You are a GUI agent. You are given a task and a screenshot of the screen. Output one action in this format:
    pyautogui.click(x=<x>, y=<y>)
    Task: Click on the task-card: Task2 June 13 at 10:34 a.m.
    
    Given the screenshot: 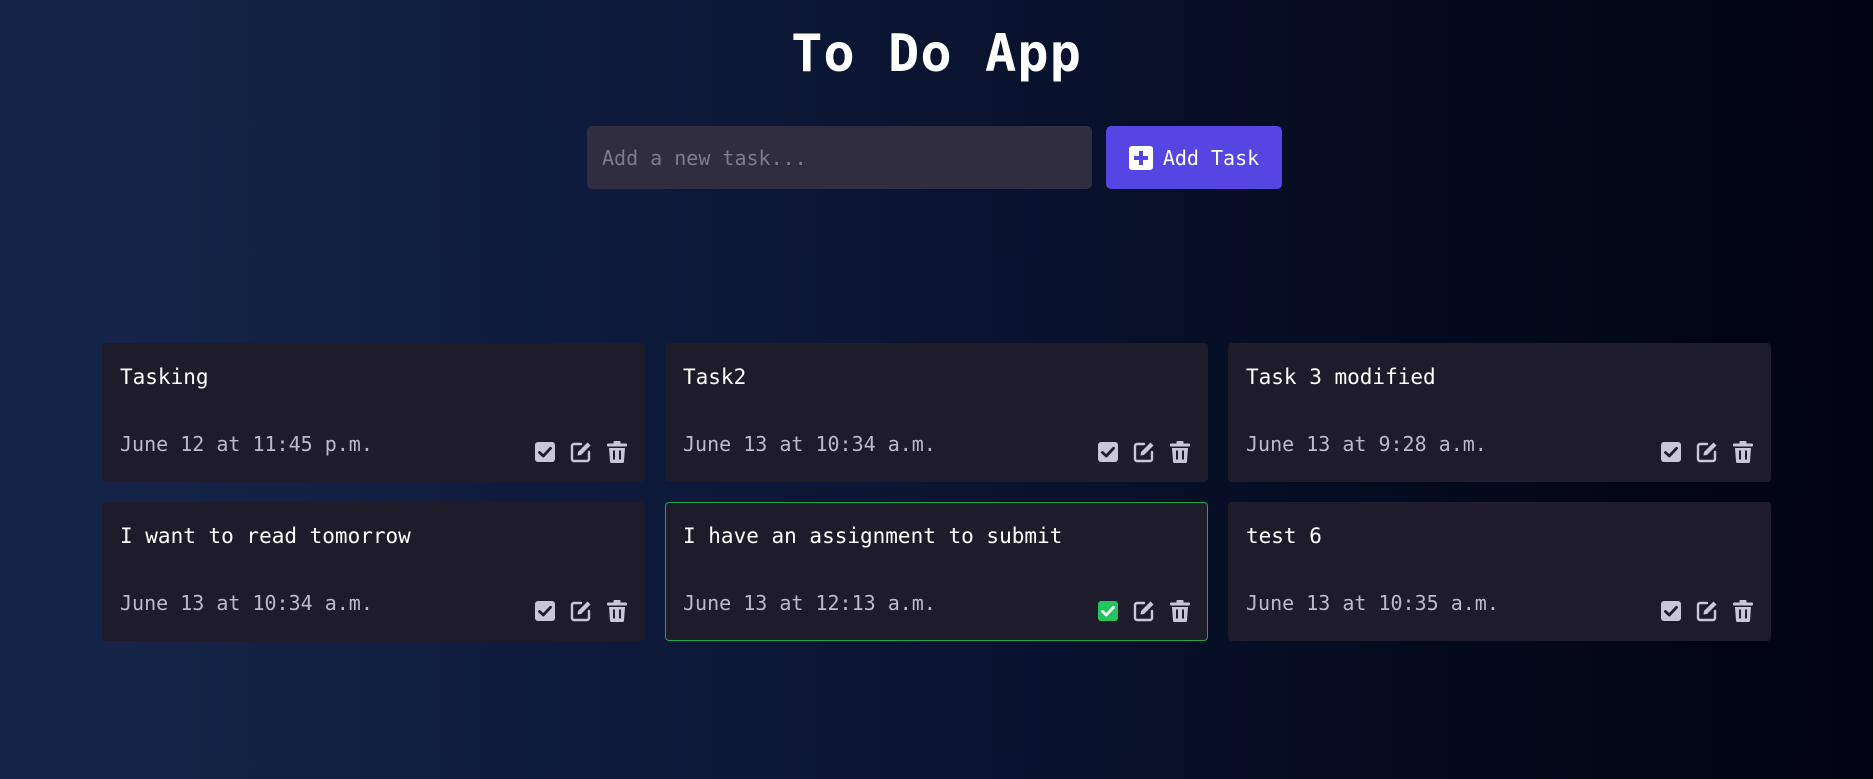 What is the action you would take?
    pyautogui.click(x=936, y=412)
    